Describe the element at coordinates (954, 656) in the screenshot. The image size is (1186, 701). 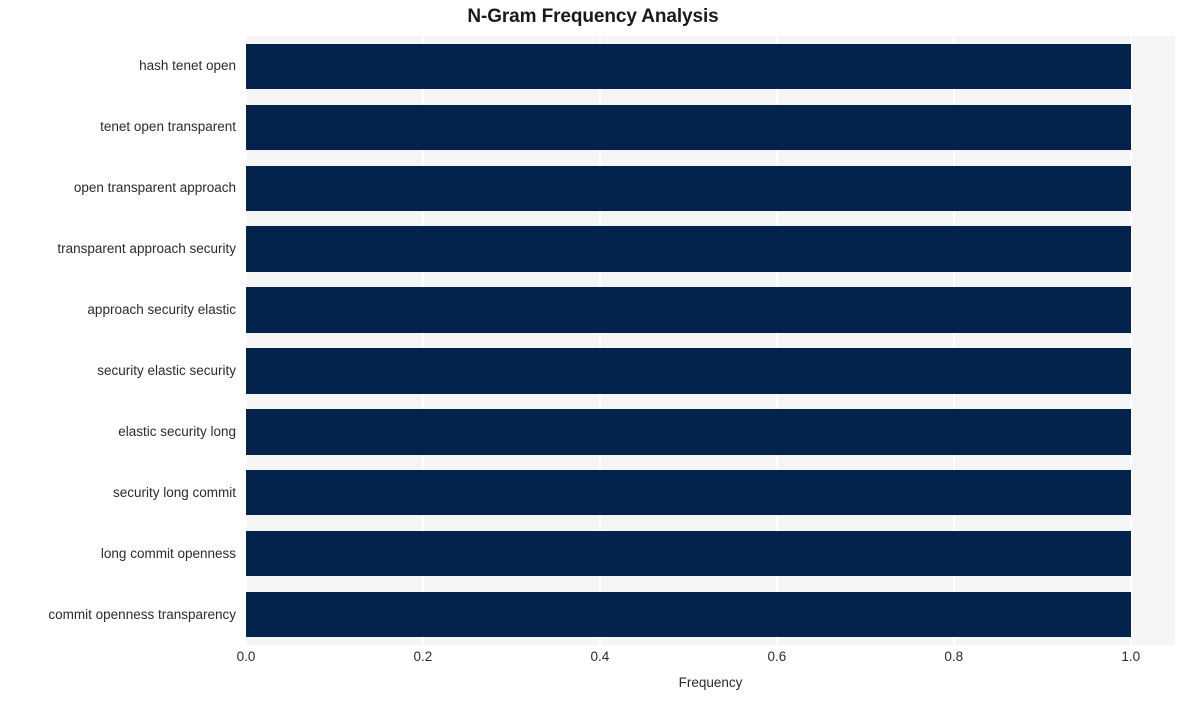
I see `x-axis-tick-label: 0.8` at that location.